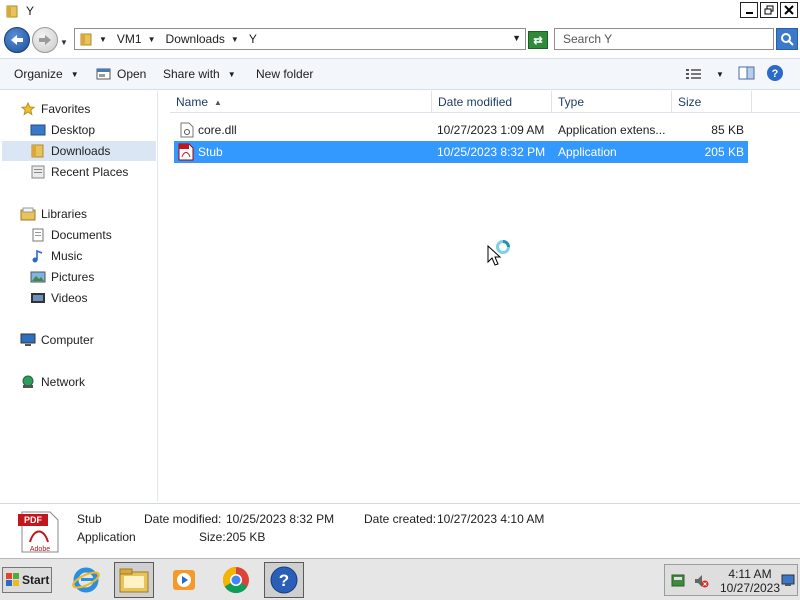 The image size is (800, 600). I want to click on new-folder-button: New folder, so click(284, 74).